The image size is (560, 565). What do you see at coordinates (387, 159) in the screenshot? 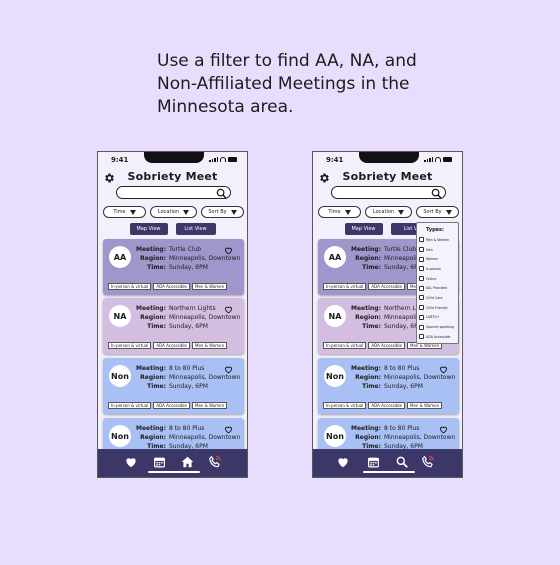
I see `status-bar: 9:41` at bounding box center [387, 159].